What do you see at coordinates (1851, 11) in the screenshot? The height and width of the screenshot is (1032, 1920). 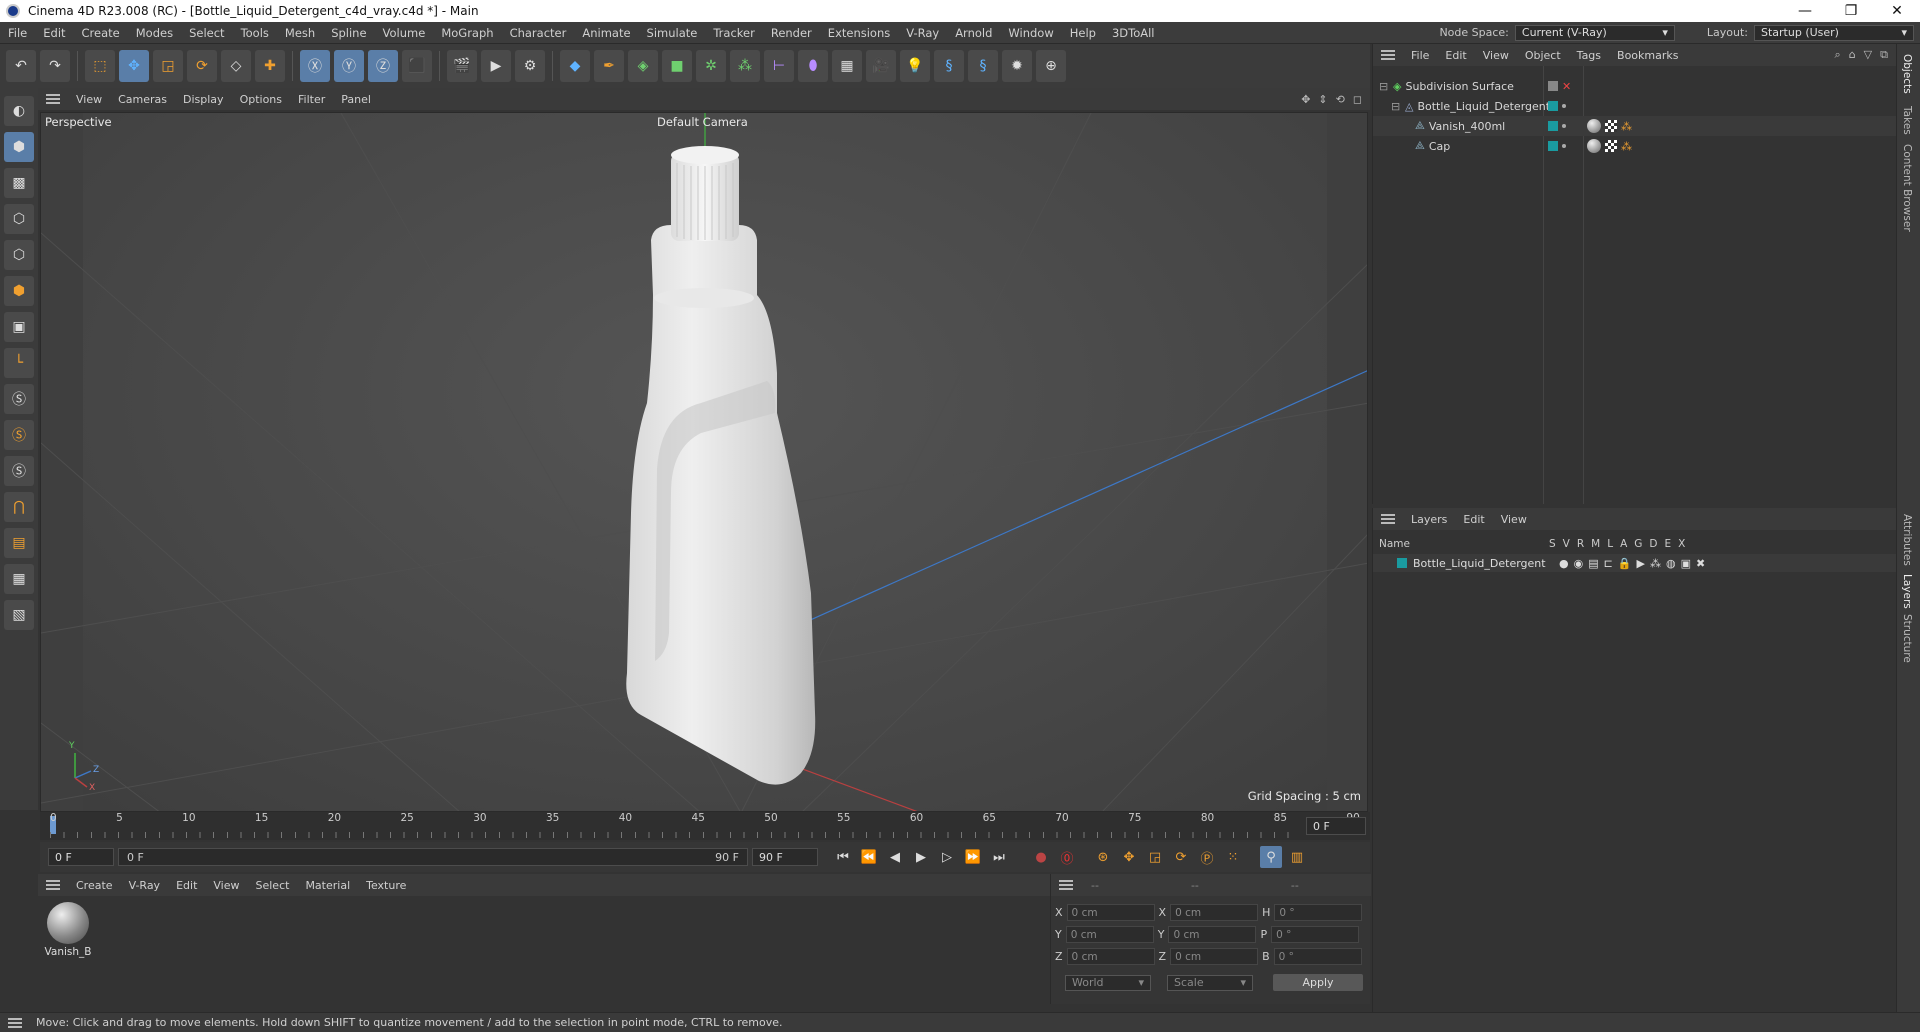 I see `maximize-button: ❐` at bounding box center [1851, 11].